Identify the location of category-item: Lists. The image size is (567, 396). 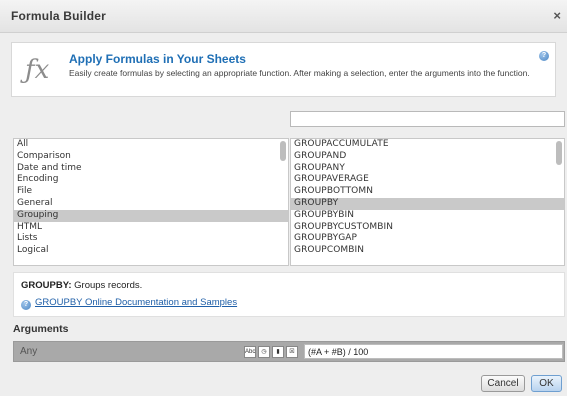
(151, 239).